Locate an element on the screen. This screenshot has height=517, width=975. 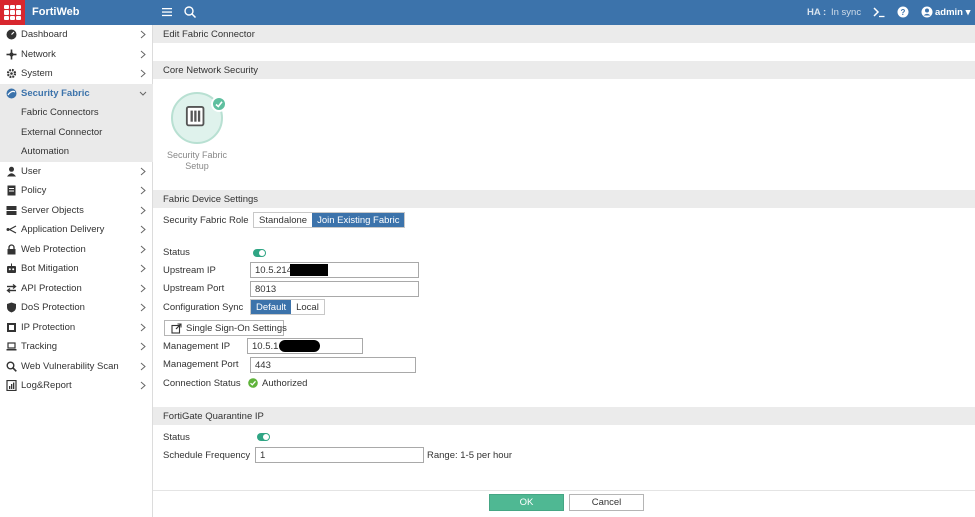
application-delivery-icon is located at coordinates (11, 229).